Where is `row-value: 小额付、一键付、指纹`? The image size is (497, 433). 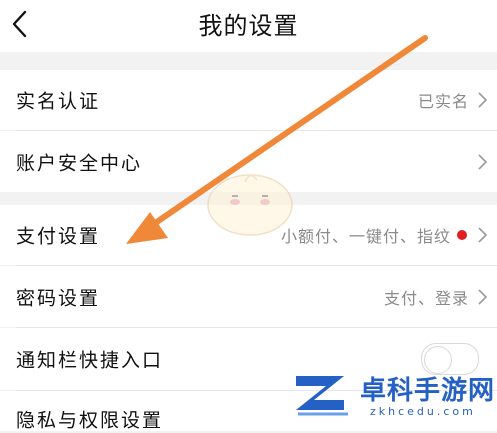
row-value: 小额付、一键付、指纹 is located at coordinates (365, 236).